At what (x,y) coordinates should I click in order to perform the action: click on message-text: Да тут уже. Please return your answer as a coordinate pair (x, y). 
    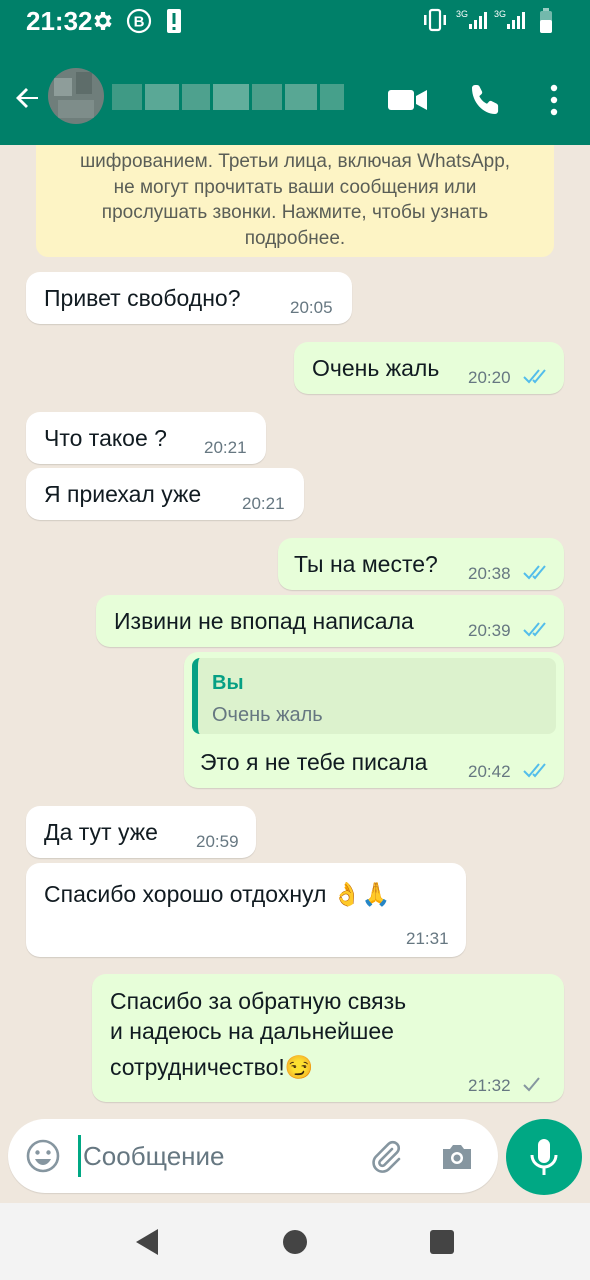
    Looking at the image, I should click on (101, 832).